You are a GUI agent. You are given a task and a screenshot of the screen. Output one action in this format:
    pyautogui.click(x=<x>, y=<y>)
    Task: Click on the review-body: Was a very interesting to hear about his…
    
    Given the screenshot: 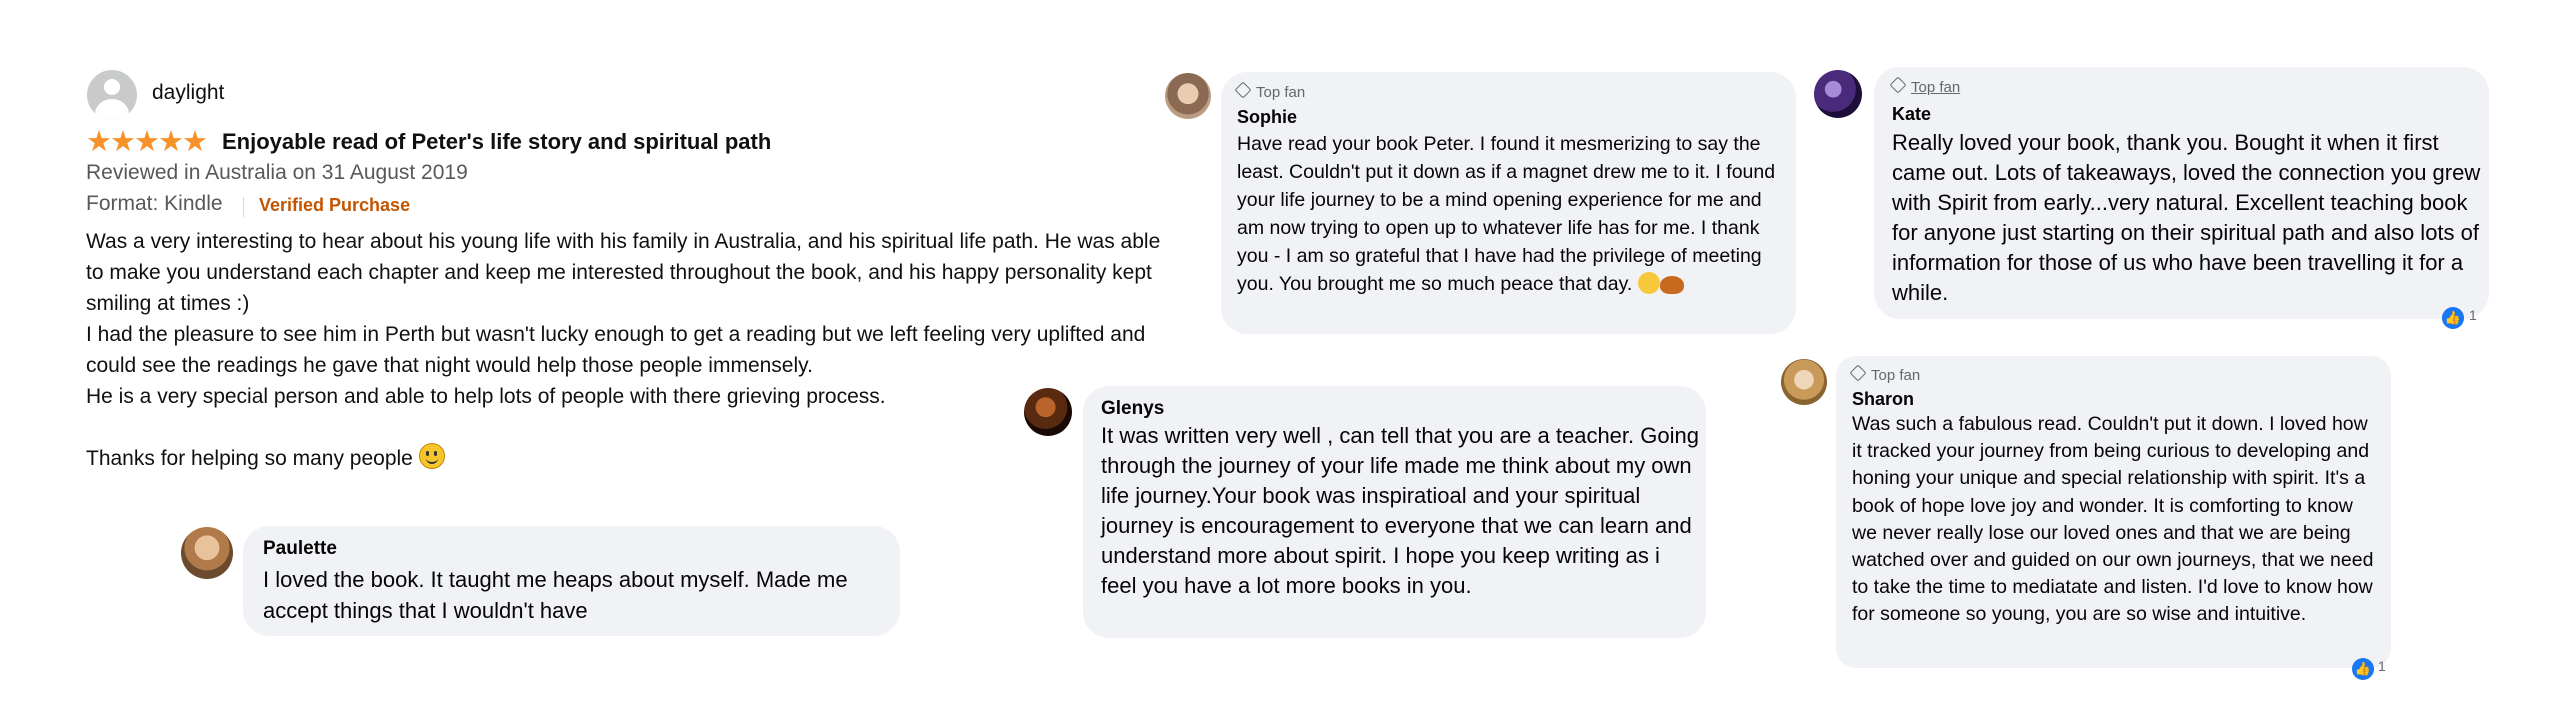 What is the action you would take?
    pyautogui.click(x=626, y=350)
    